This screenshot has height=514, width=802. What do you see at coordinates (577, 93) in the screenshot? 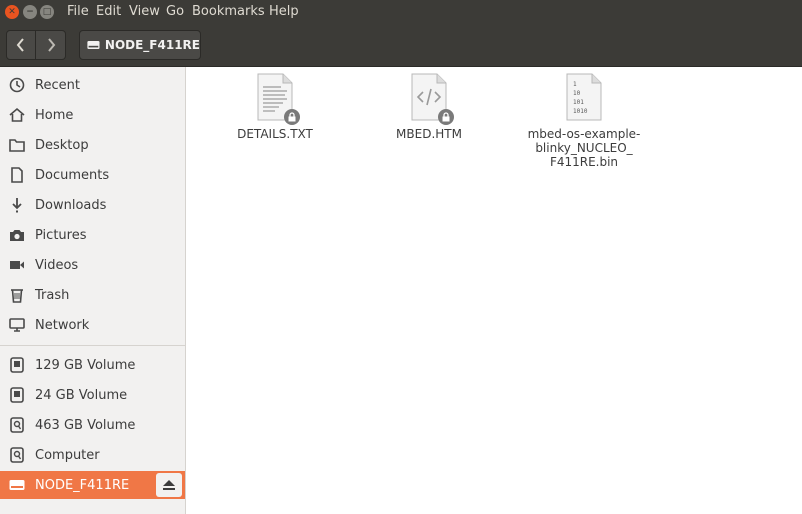
I see `binary-line: 10` at bounding box center [577, 93].